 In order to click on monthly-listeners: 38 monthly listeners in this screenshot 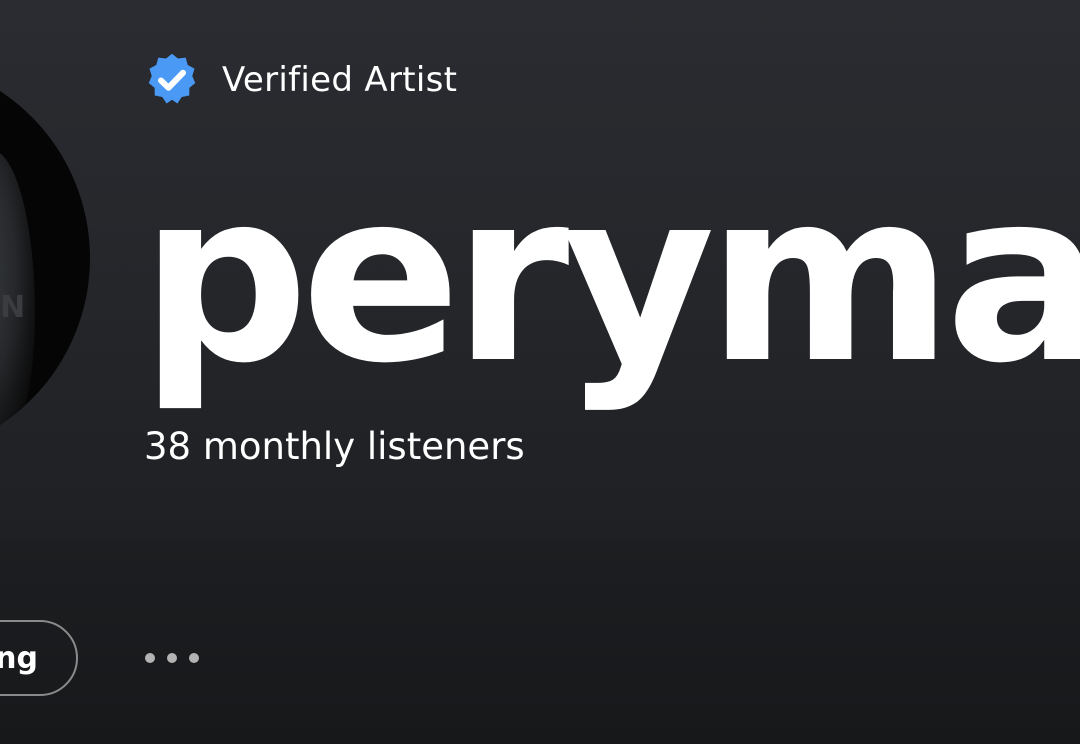, I will do `click(334, 446)`.